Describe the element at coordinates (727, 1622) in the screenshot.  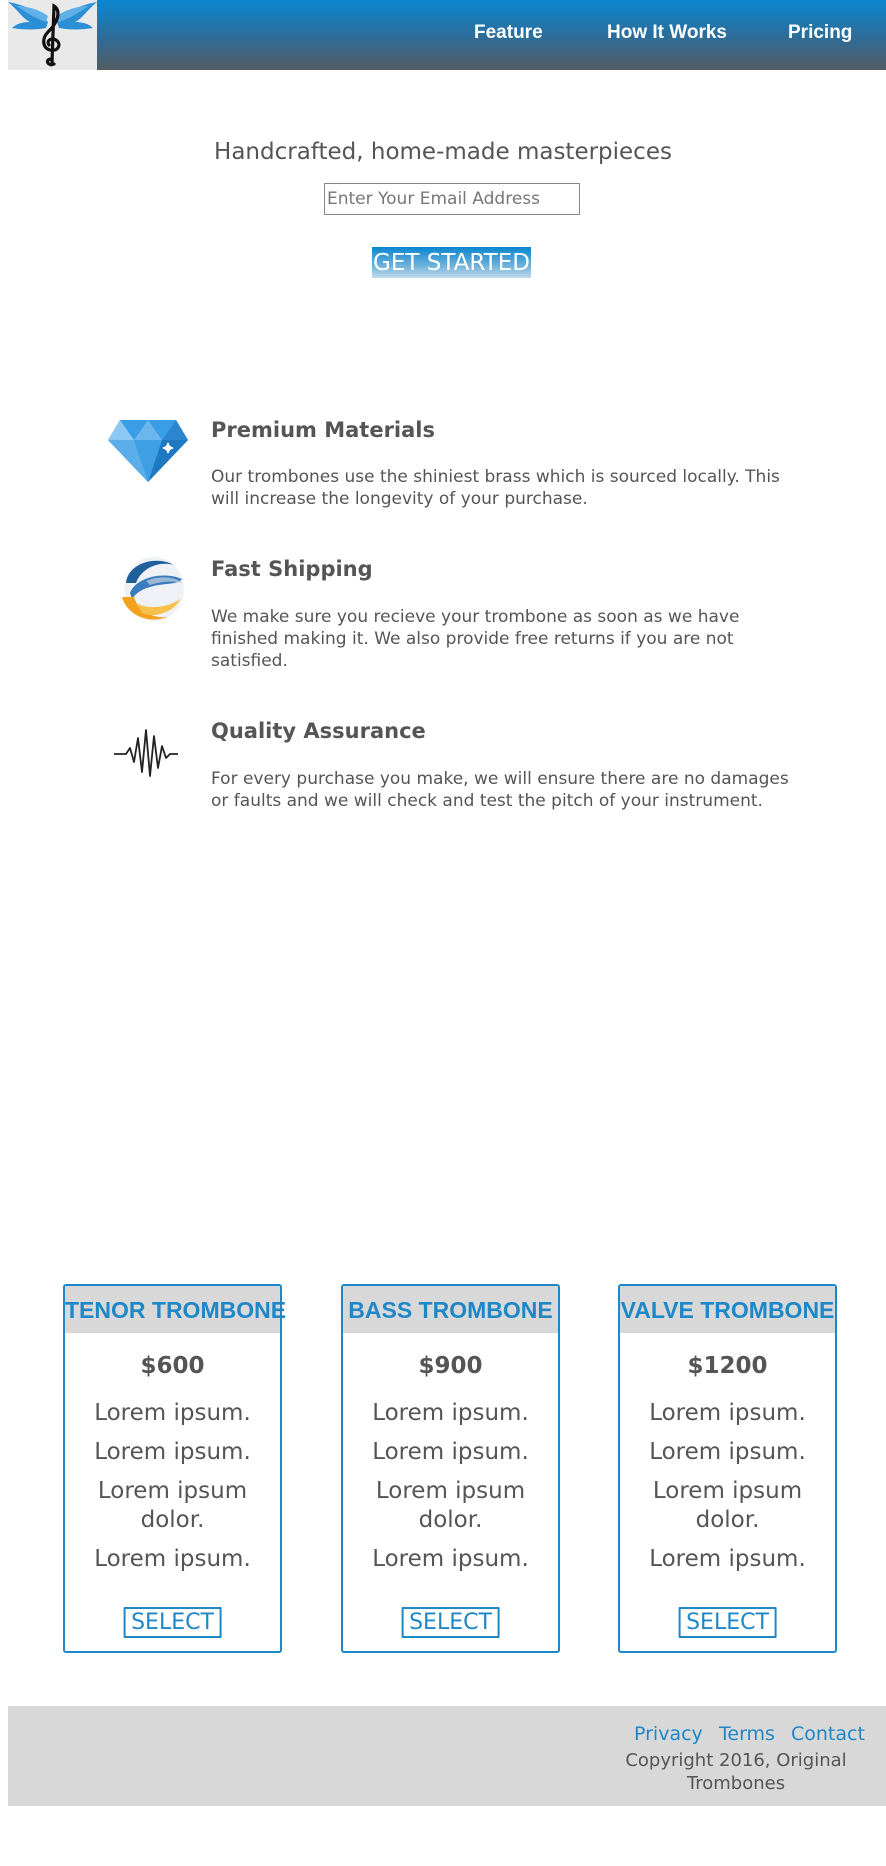
I see `select-valve-button: SELECT` at that location.